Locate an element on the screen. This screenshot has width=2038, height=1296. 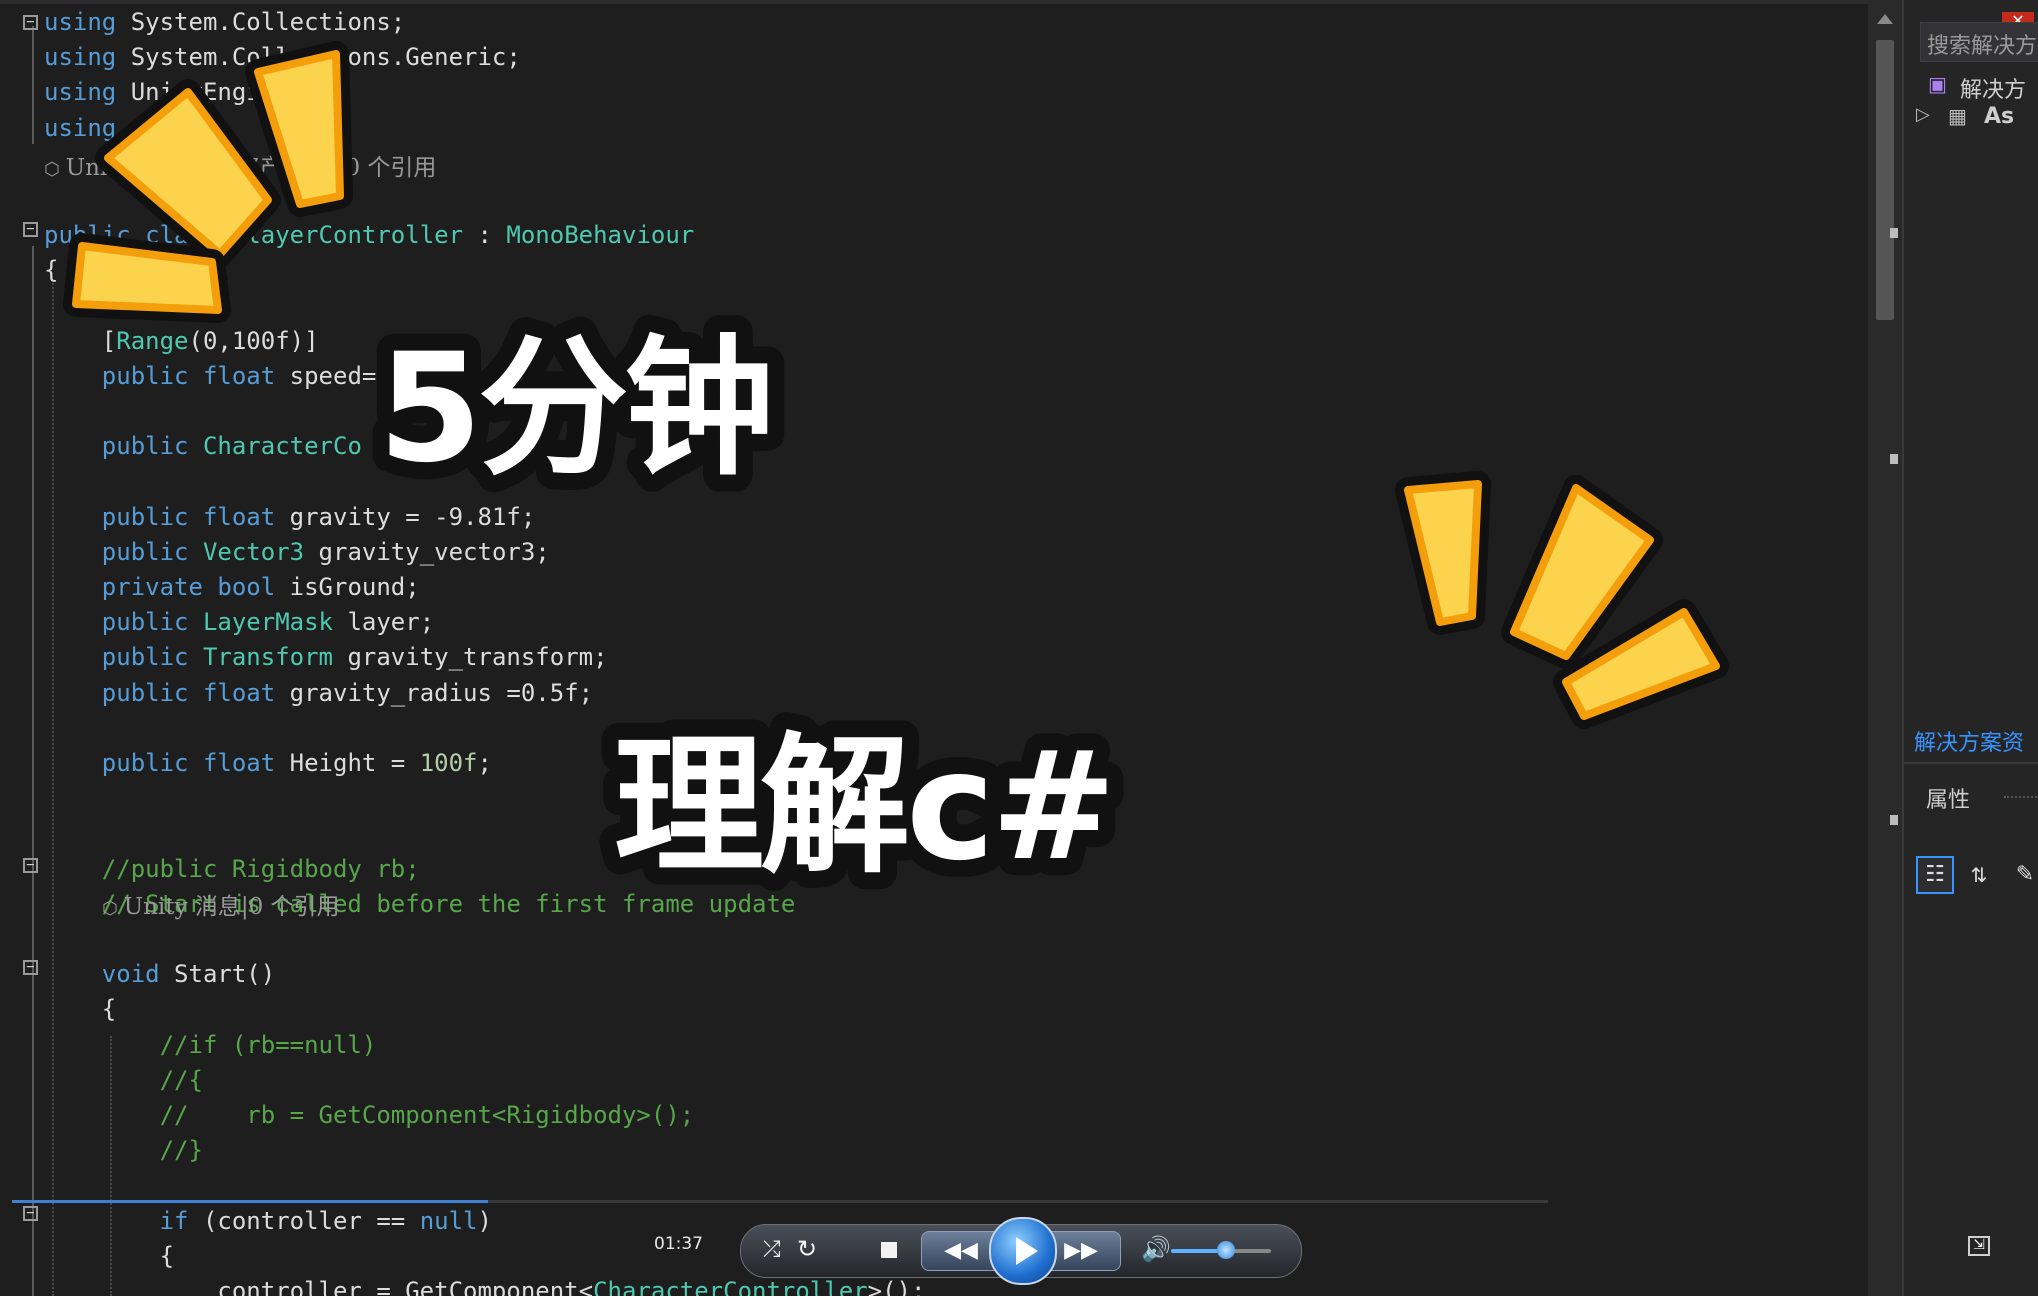
fold-toggle-if-block: − is located at coordinates (30, 1213).